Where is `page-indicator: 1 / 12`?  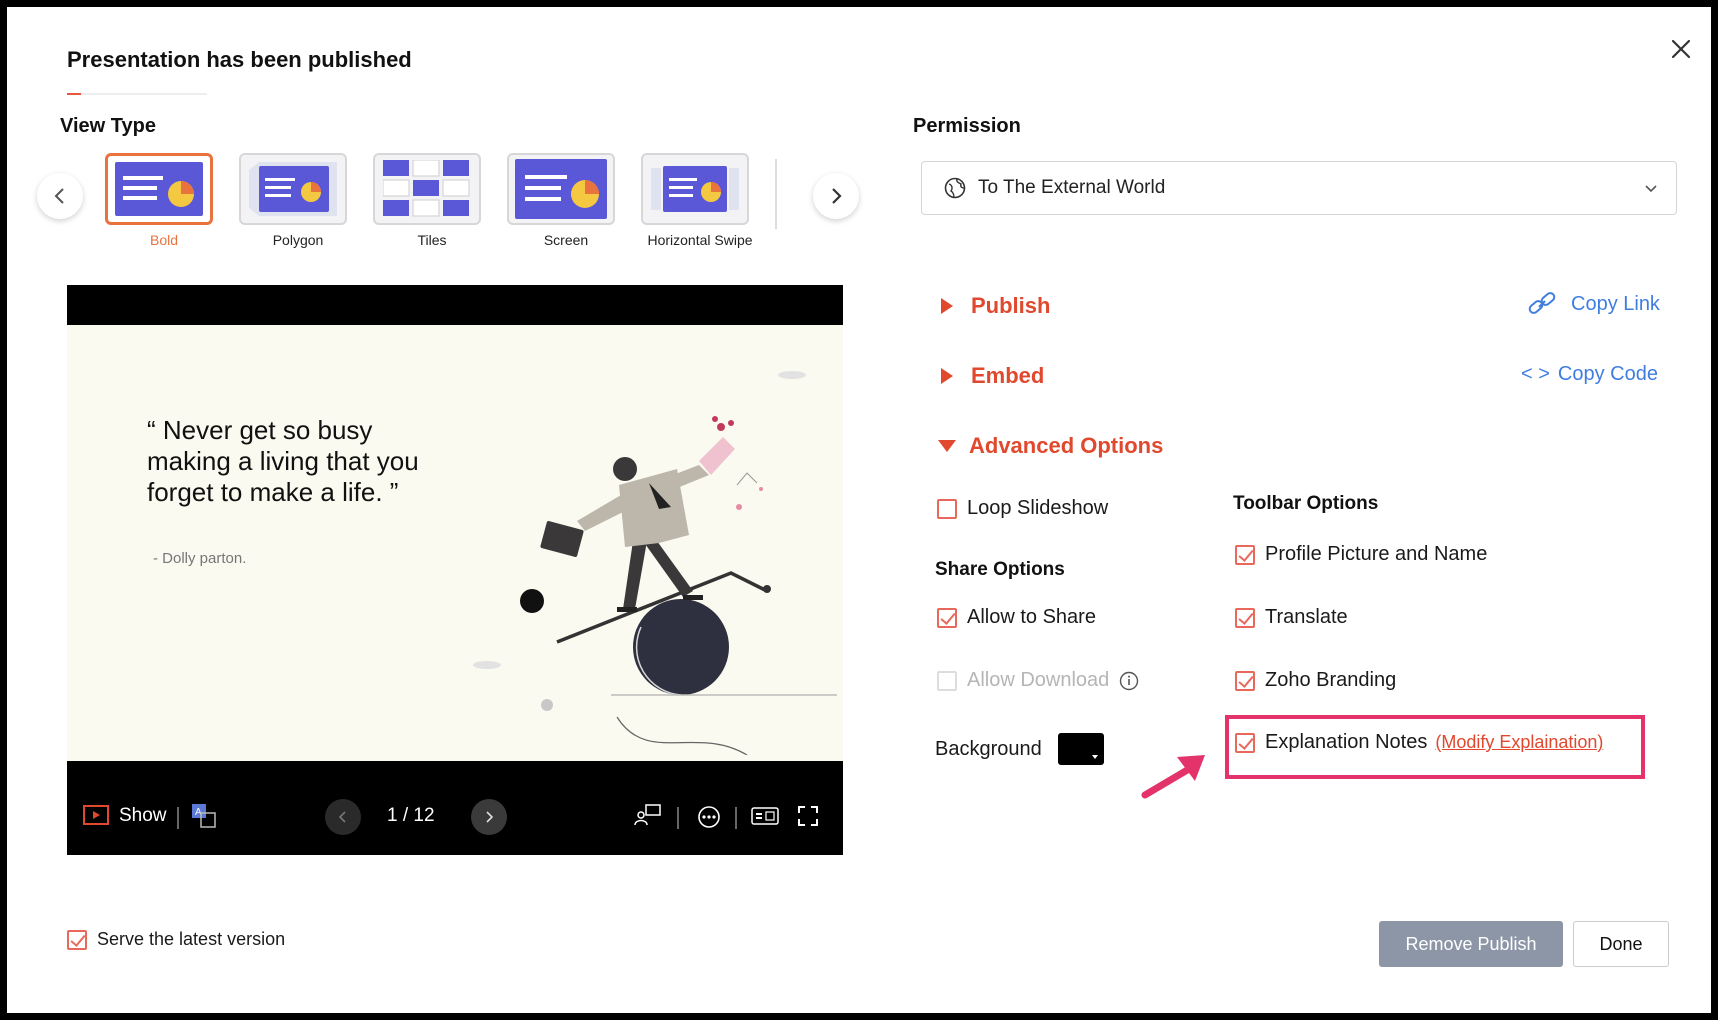
page-indicator: 1 / 12 is located at coordinates (411, 815).